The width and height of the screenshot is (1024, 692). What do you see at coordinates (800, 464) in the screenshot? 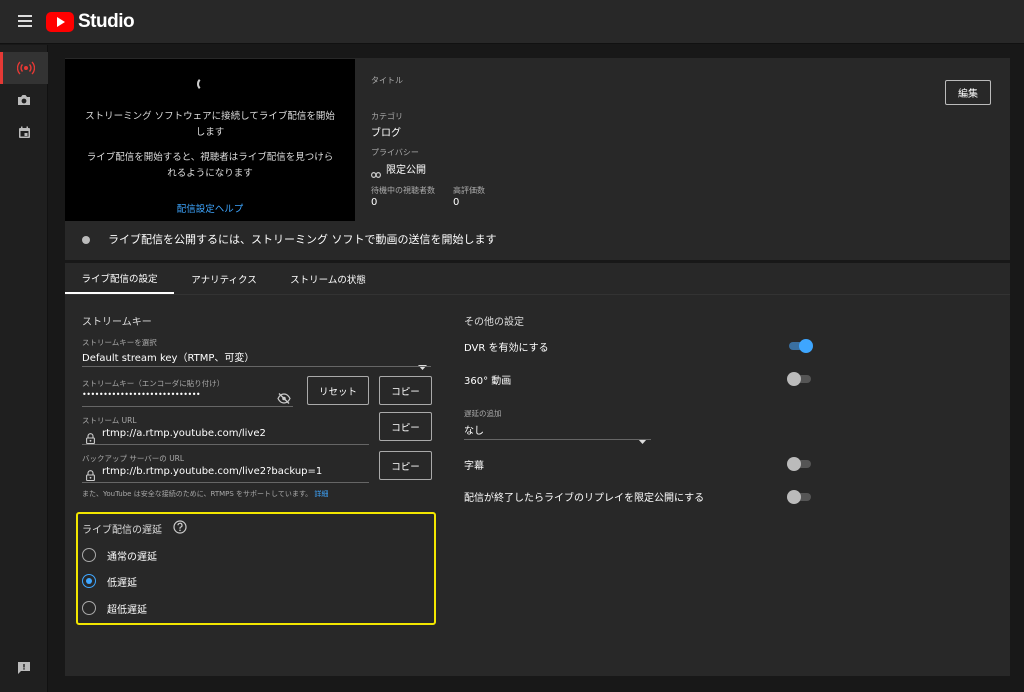
I see `captions-toggle` at bounding box center [800, 464].